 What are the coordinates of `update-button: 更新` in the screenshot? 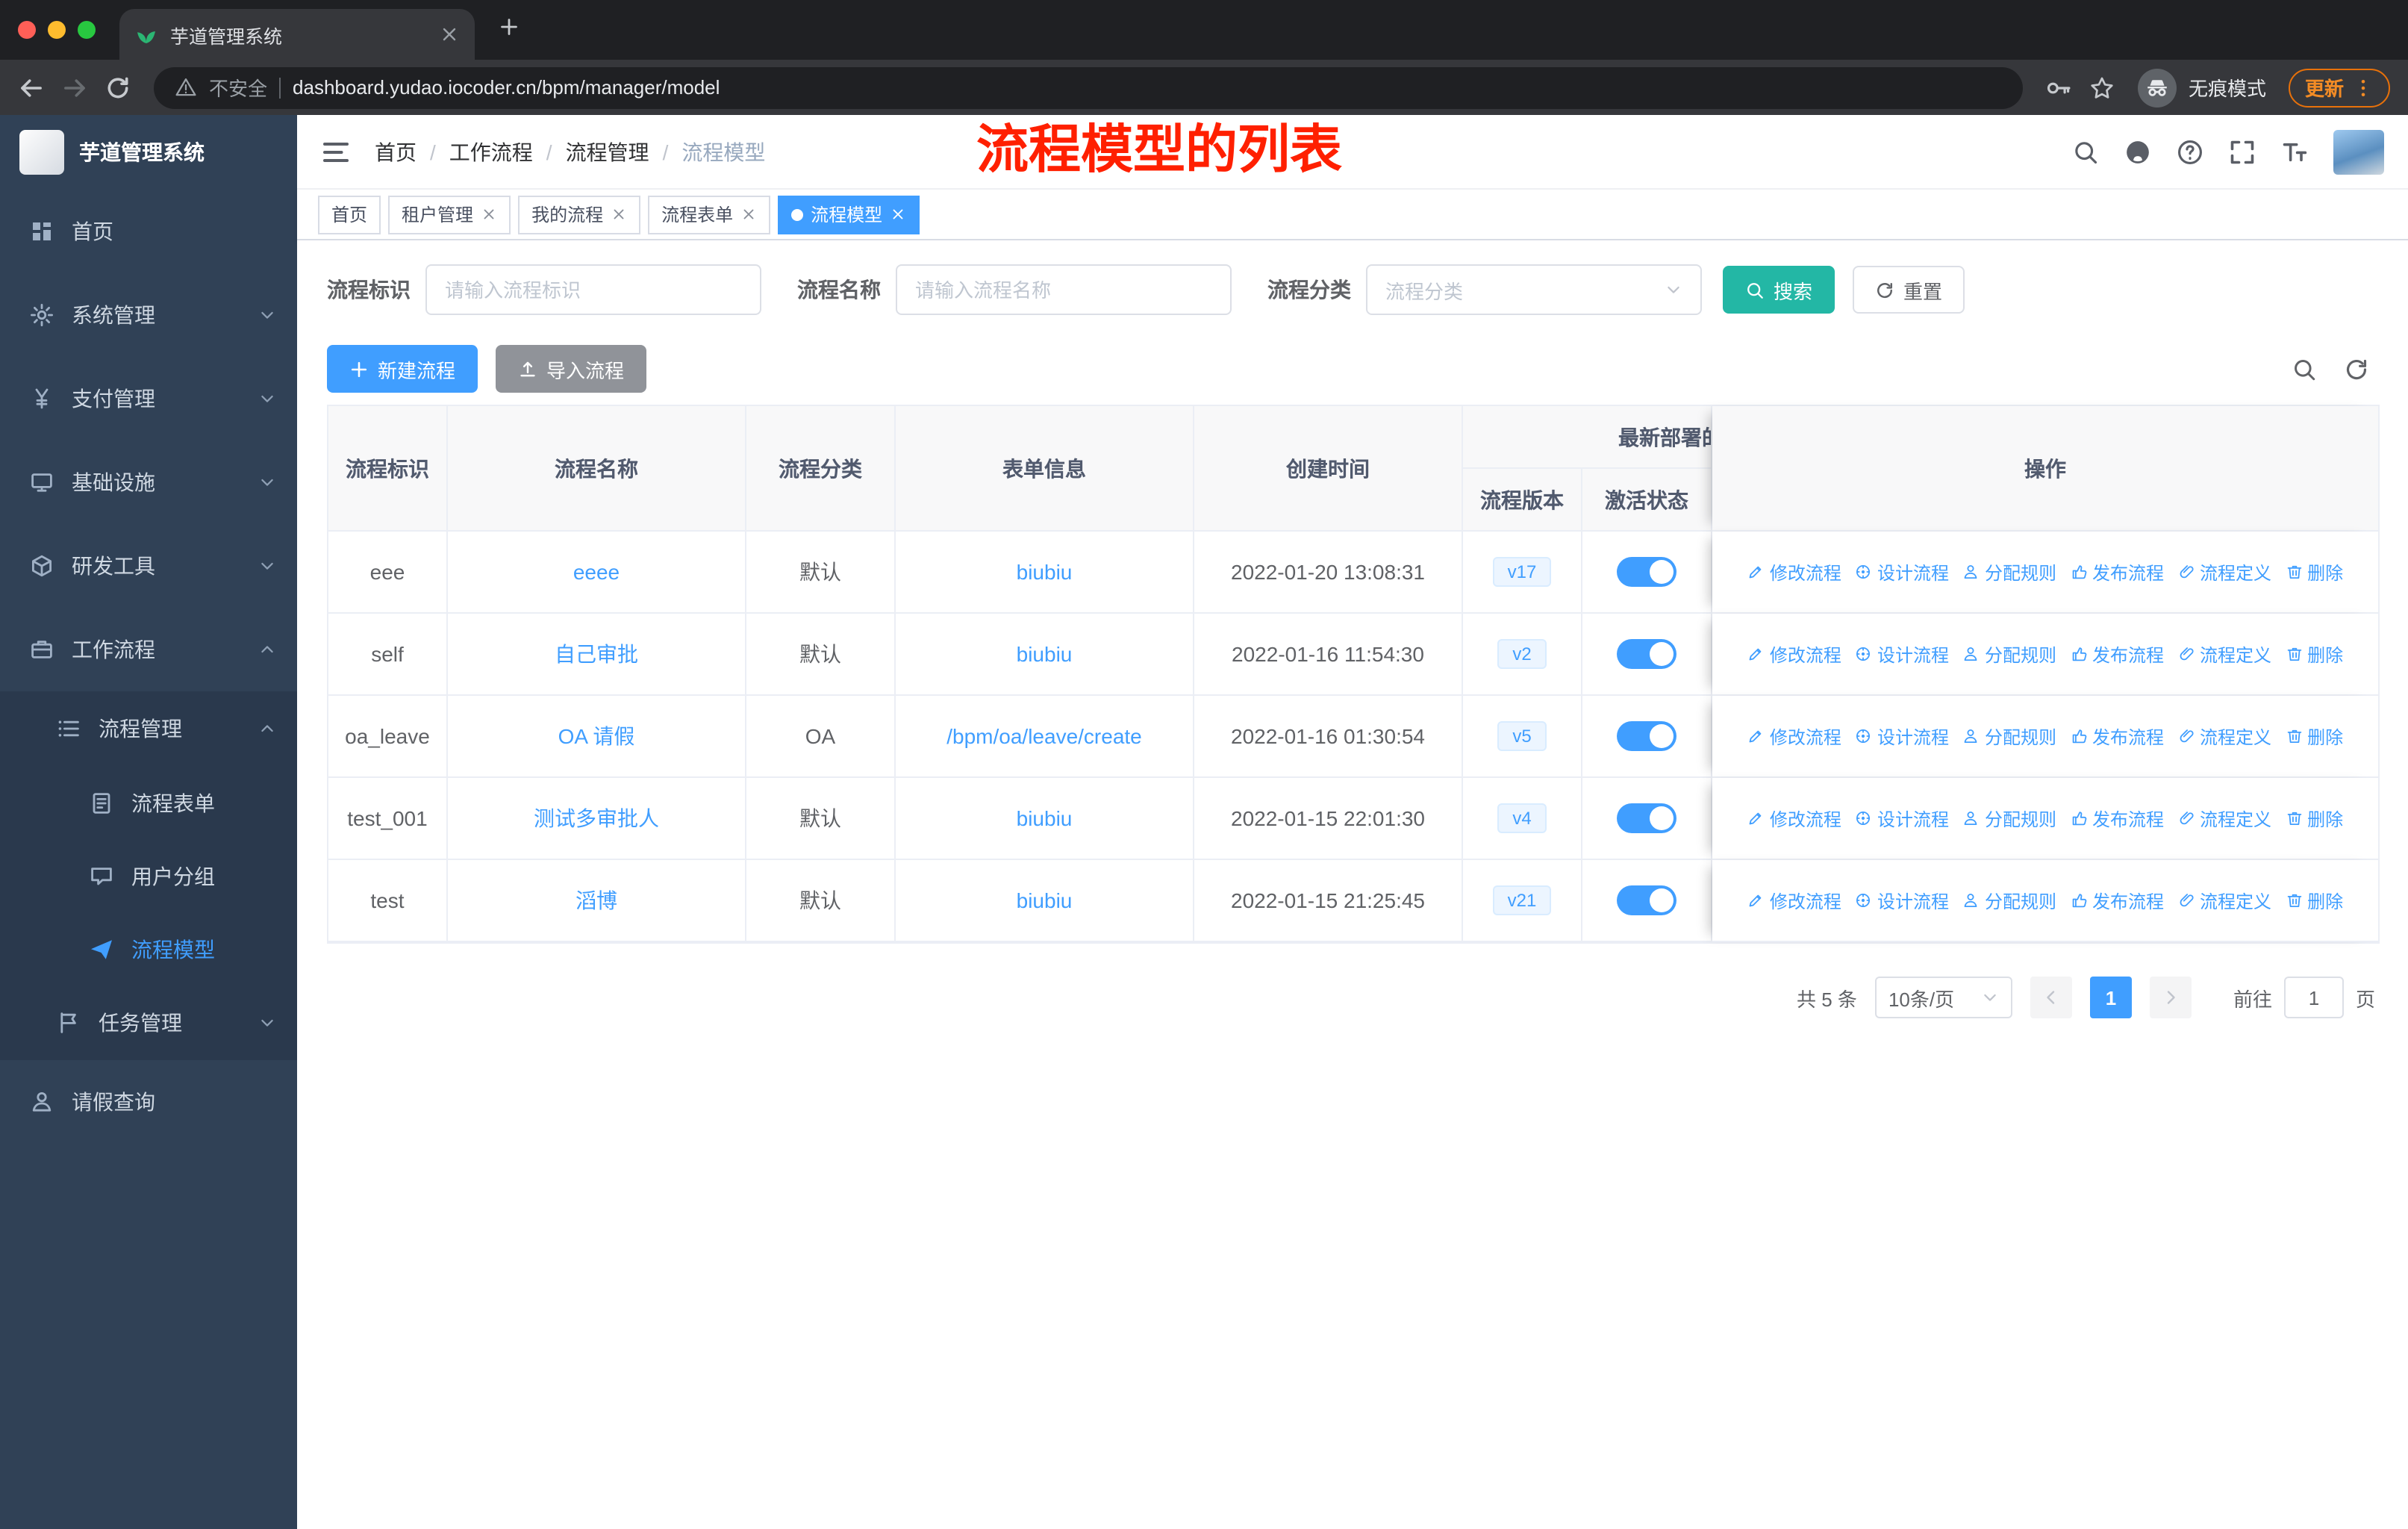 It's located at (2339, 87).